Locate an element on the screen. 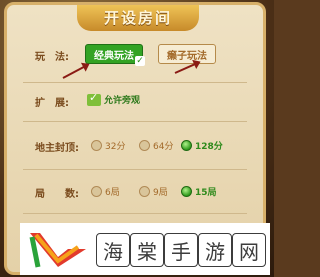 This screenshot has width=320, height=277. watermark-logo-icon is located at coordinates (57, 250).